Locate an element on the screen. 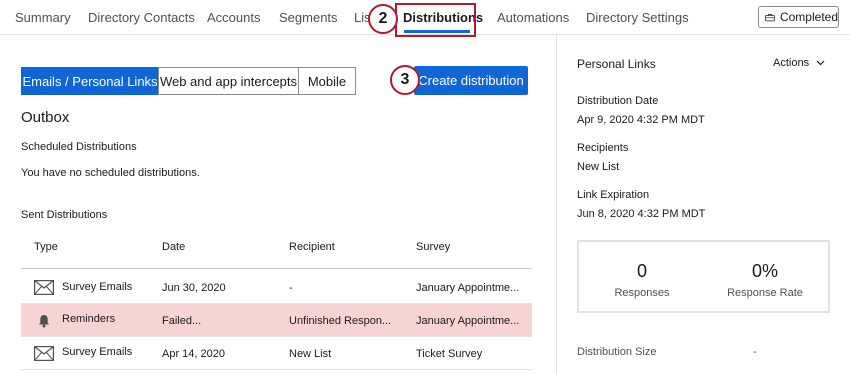 This screenshot has width=850, height=373. outbox-heading: Outbox is located at coordinates (45, 117).